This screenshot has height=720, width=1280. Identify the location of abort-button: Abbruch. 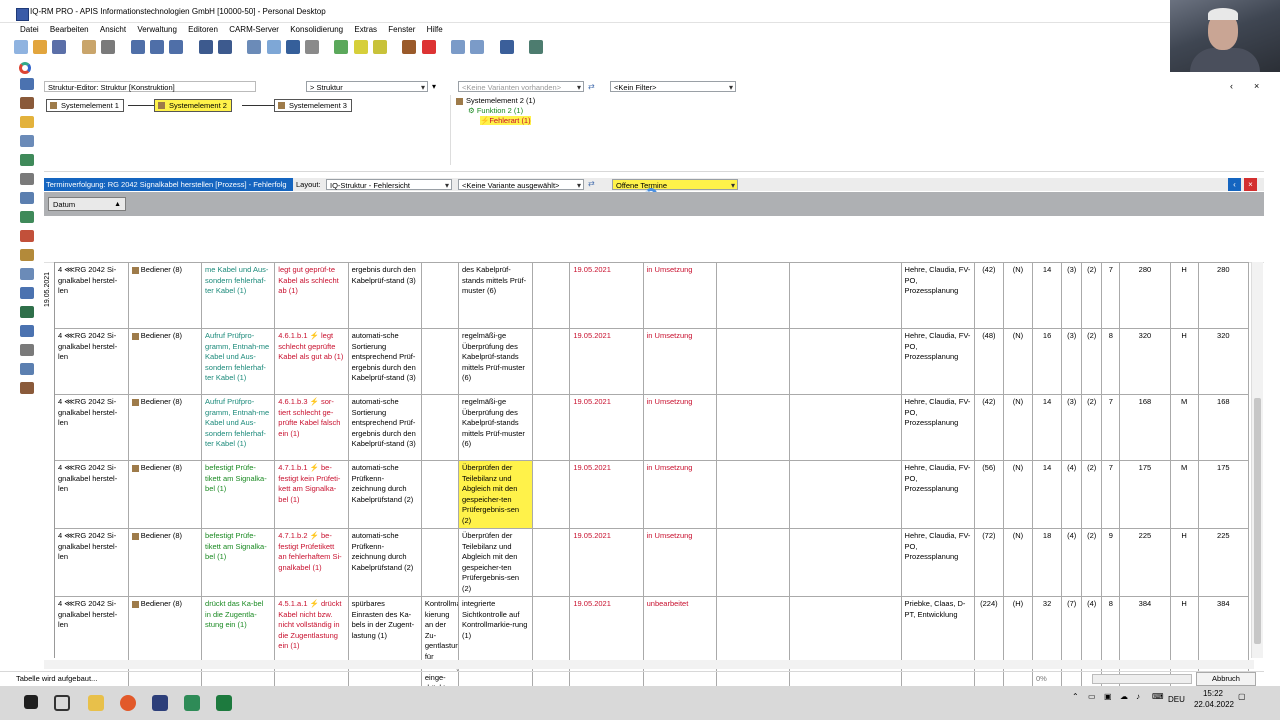
(1226, 679).